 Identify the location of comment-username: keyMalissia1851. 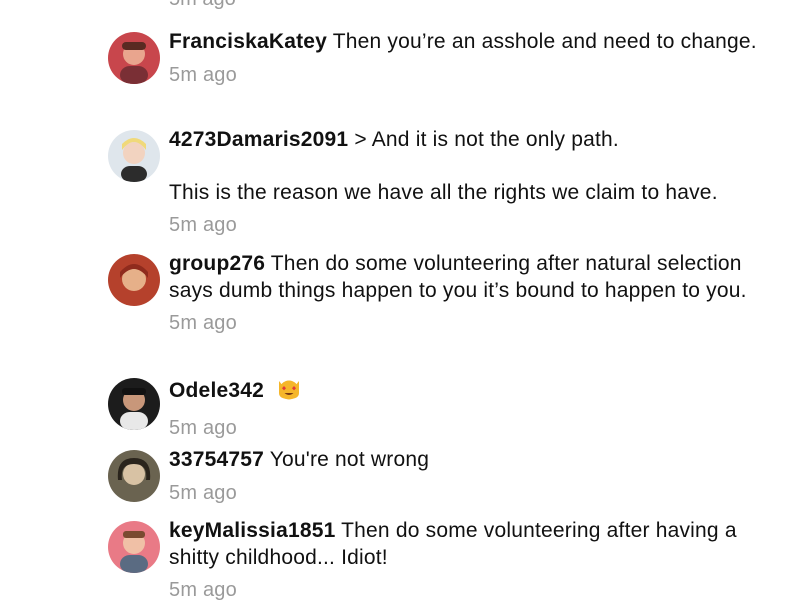
(252, 530).